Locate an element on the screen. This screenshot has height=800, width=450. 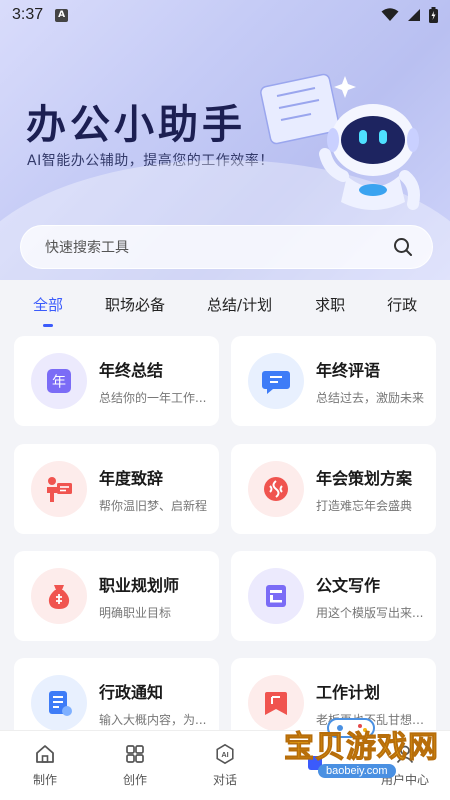
career-bag-icon is located at coordinates (59, 596).